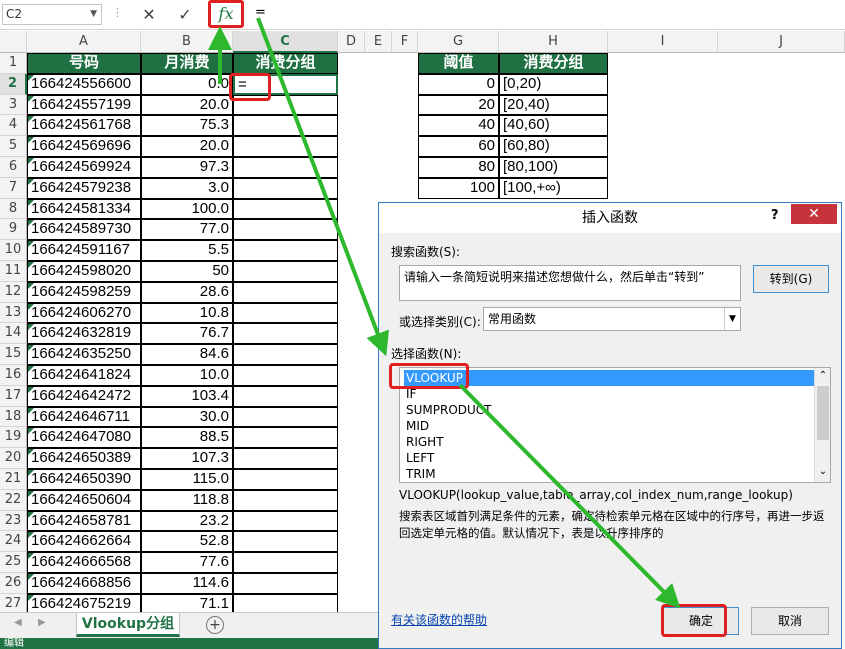 The image size is (845, 649). Describe the element at coordinates (149, 14) in the screenshot. I see `cancel-entry-icon: ✕` at that location.